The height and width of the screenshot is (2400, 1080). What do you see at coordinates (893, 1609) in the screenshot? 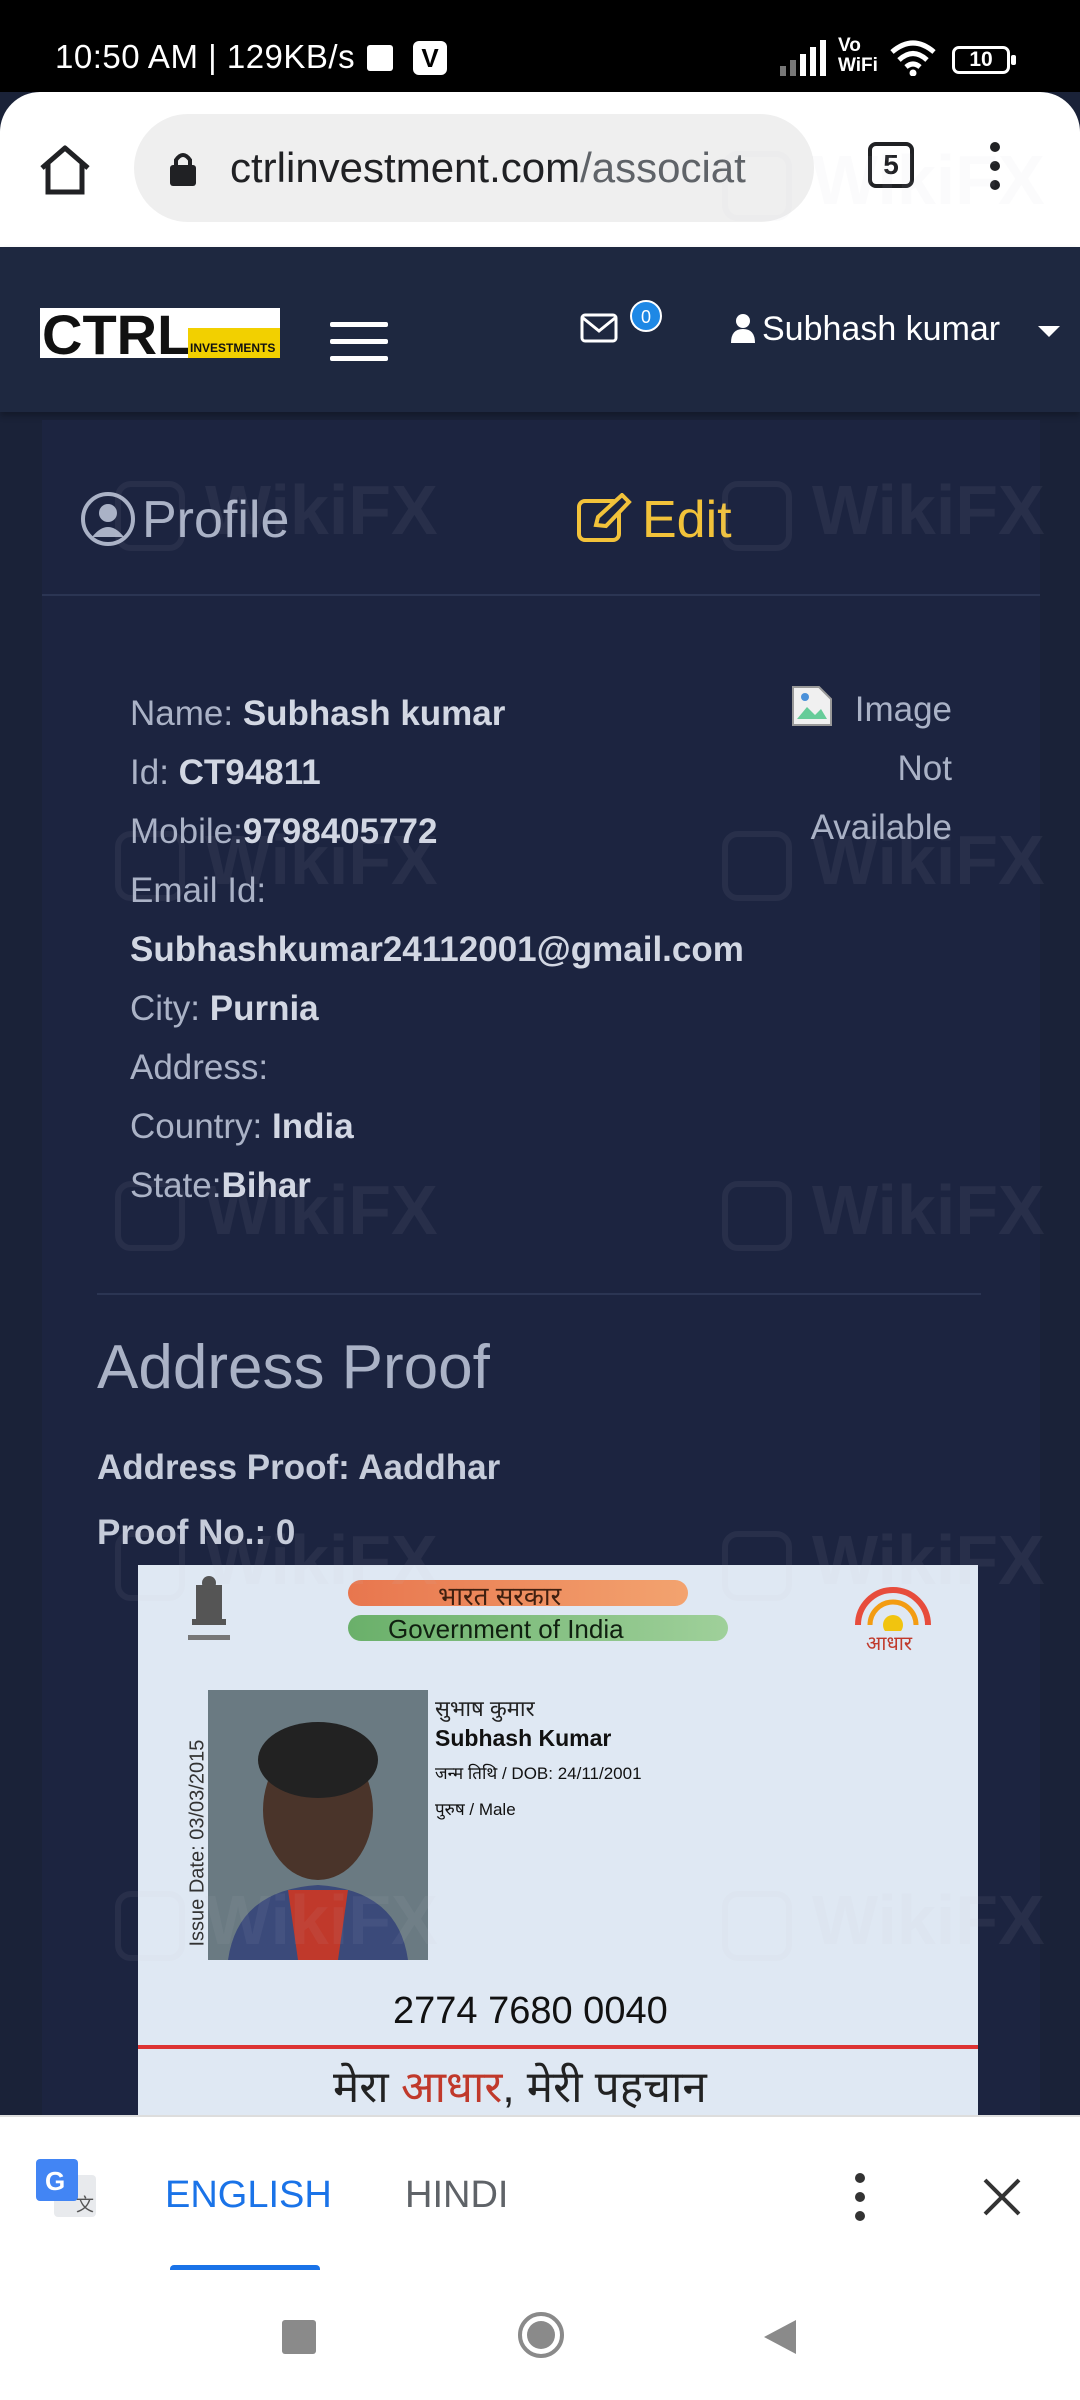
I see `aadhaar-logo-icon` at bounding box center [893, 1609].